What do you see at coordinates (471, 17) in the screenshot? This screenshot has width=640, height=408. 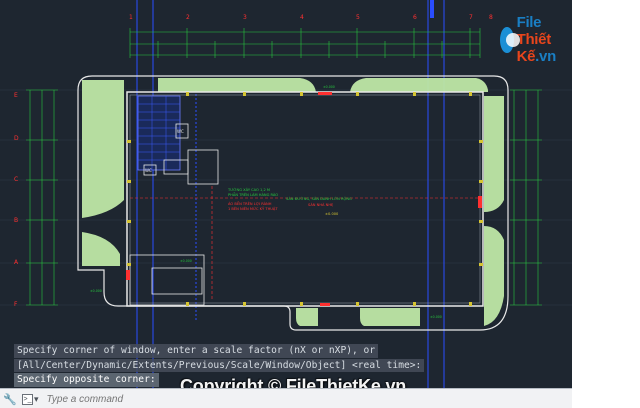 I see `svg-text: 7` at bounding box center [471, 17].